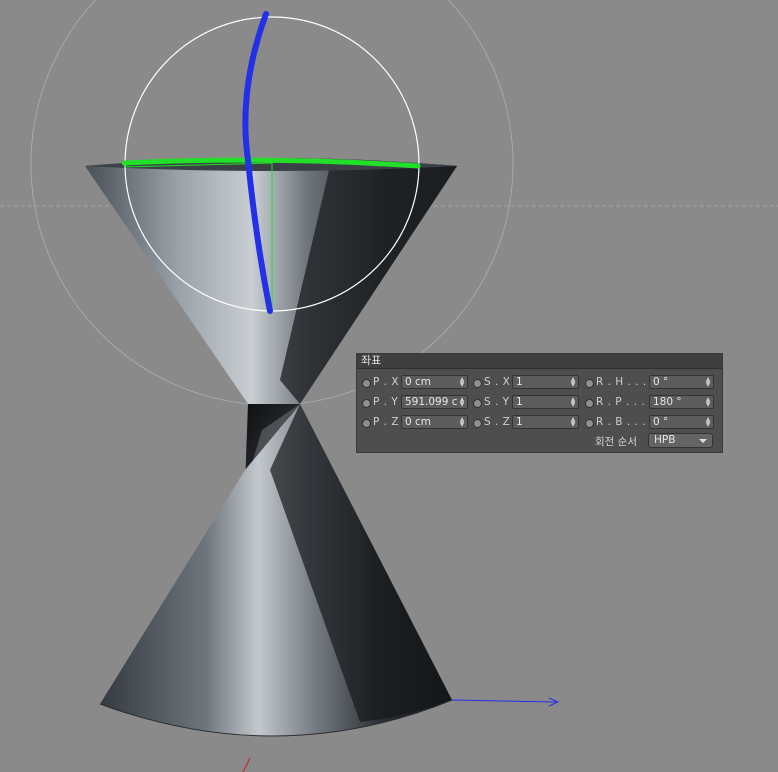 This screenshot has width=778, height=772. Describe the element at coordinates (545, 402) in the screenshot. I see `sy-input: 1 ▲ ▼` at that location.